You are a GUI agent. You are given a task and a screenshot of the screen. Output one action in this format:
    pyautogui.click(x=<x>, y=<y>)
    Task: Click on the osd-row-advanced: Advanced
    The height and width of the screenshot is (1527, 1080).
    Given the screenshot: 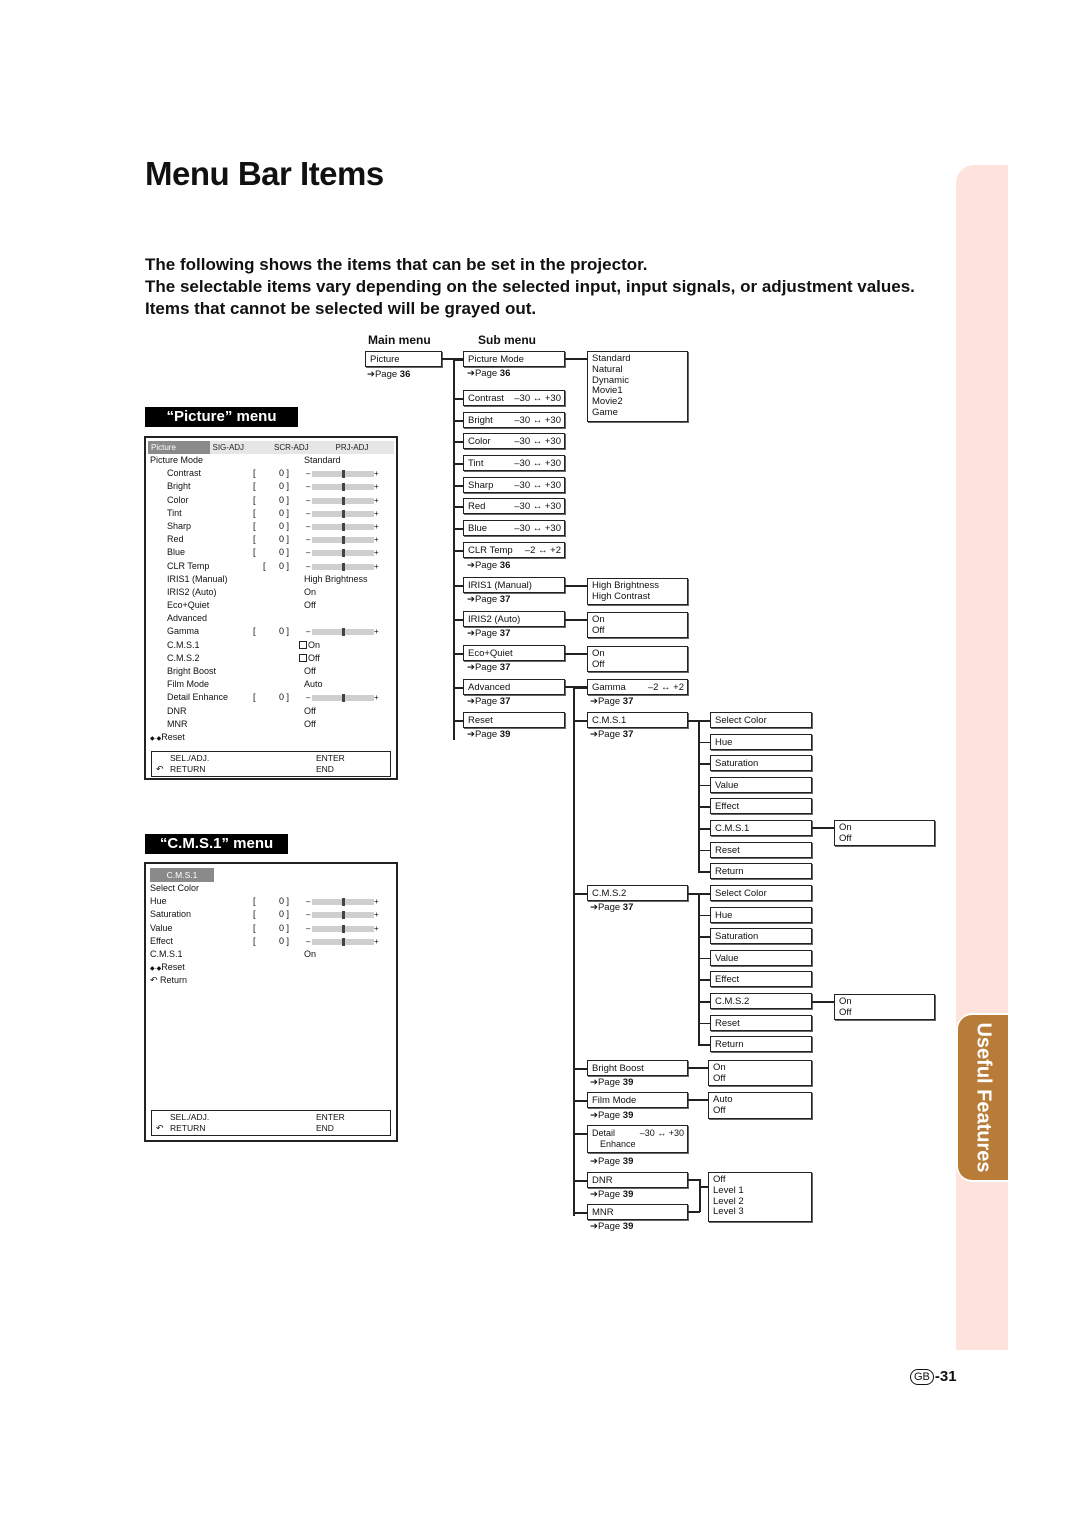 What is the action you would take?
    pyautogui.click(x=271, y=618)
    